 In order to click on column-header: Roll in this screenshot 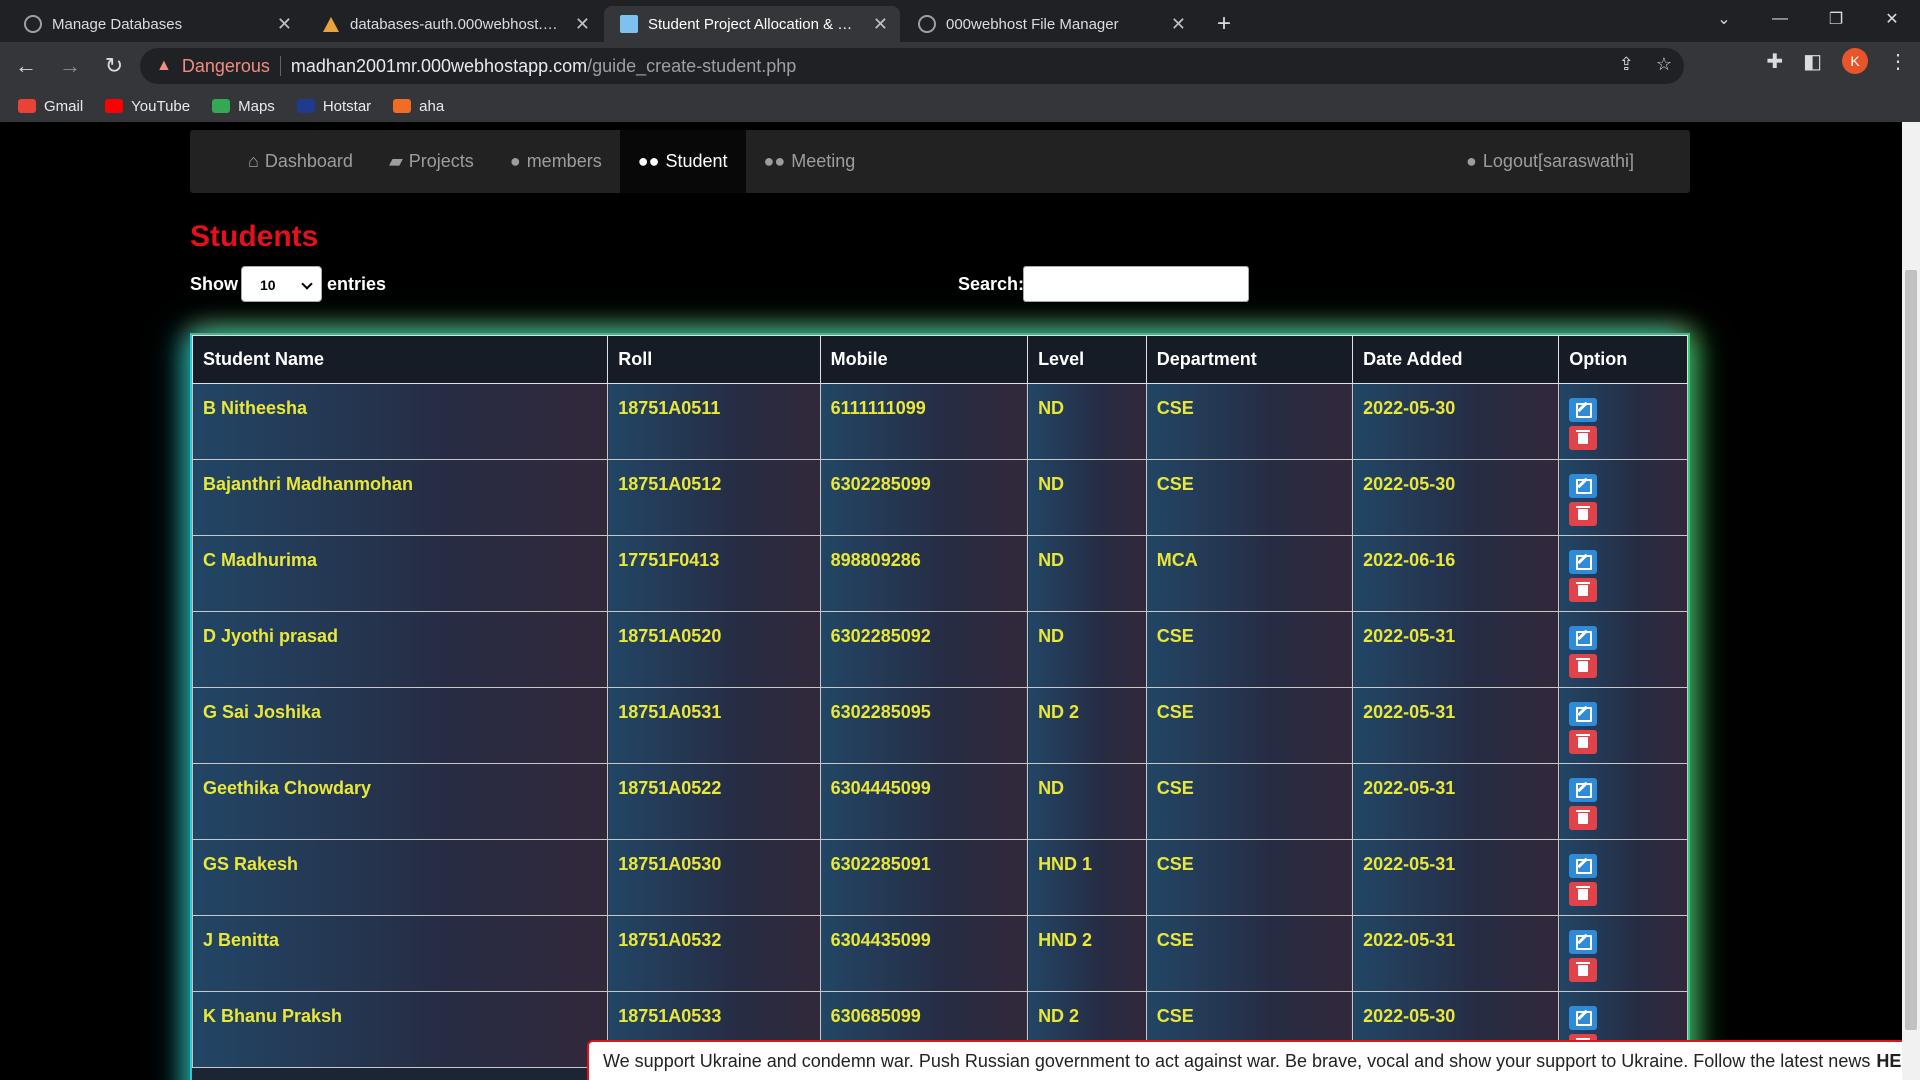, I will do `click(714, 359)`.